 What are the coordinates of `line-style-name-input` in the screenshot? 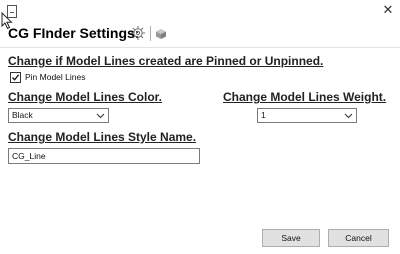 It's located at (104, 156).